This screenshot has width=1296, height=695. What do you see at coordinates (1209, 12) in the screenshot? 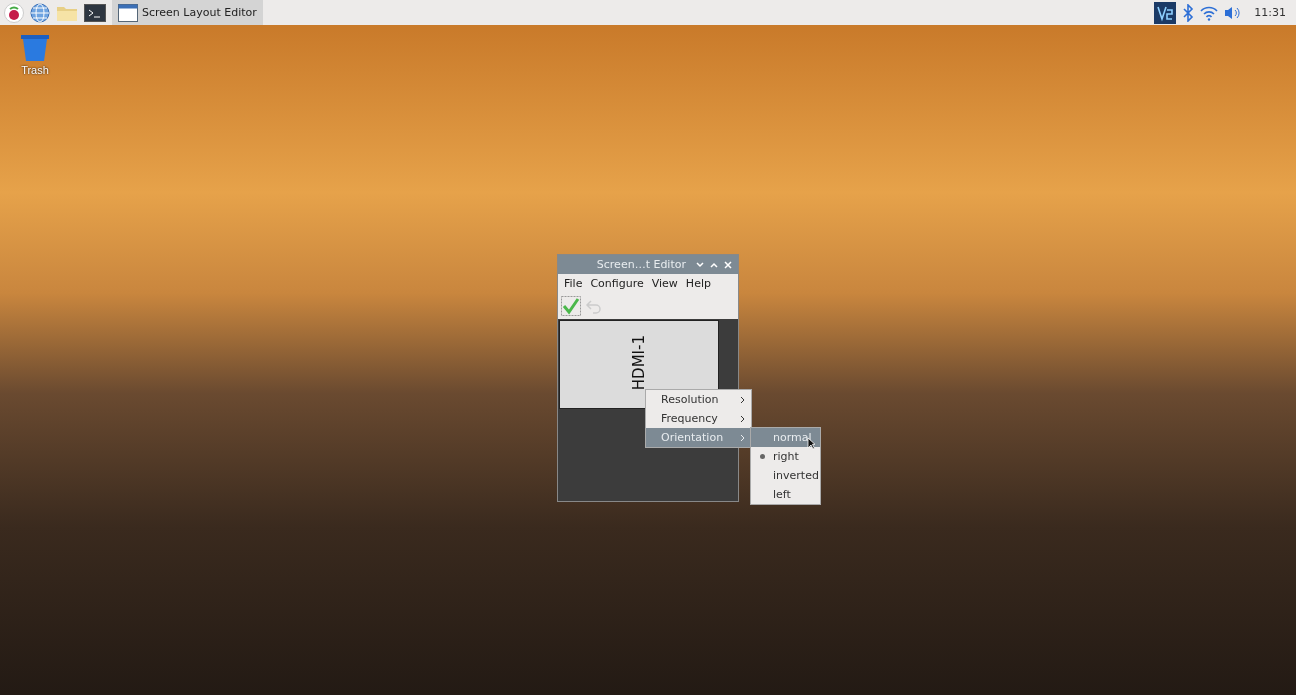
I see `wifi-icon` at bounding box center [1209, 12].